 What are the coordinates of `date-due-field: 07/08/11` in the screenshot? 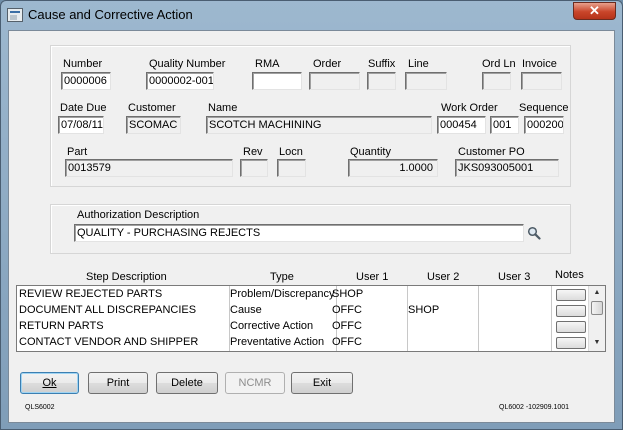 It's located at (81, 125).